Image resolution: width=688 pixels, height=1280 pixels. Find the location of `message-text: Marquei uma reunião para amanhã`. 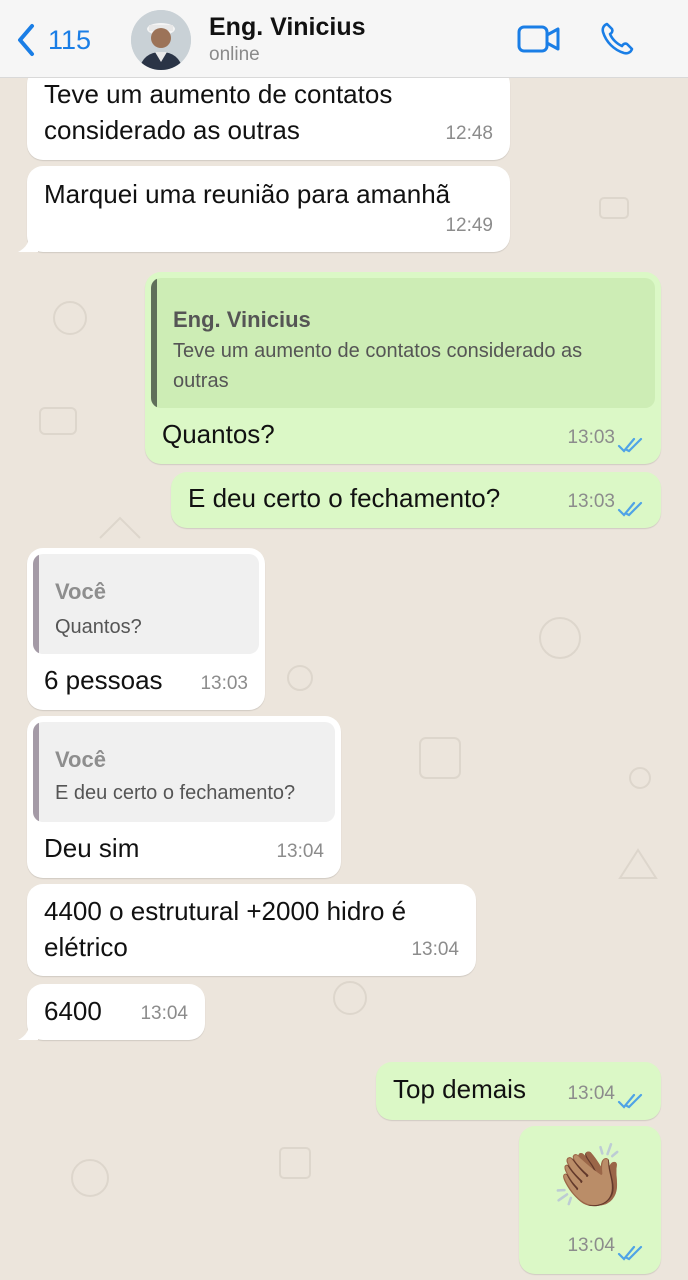

message-text: Marquei uma reunião para amanhã is located at coordinates (247, 194).